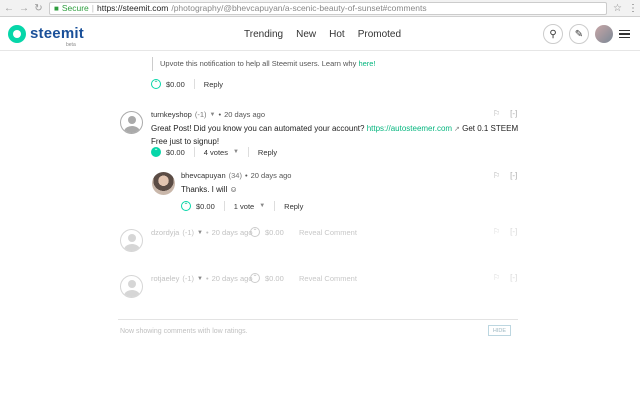  Describe the element at coordinates (633, 8) in the screenshot. I see `browser-menu-icon: ⋮` at that location.